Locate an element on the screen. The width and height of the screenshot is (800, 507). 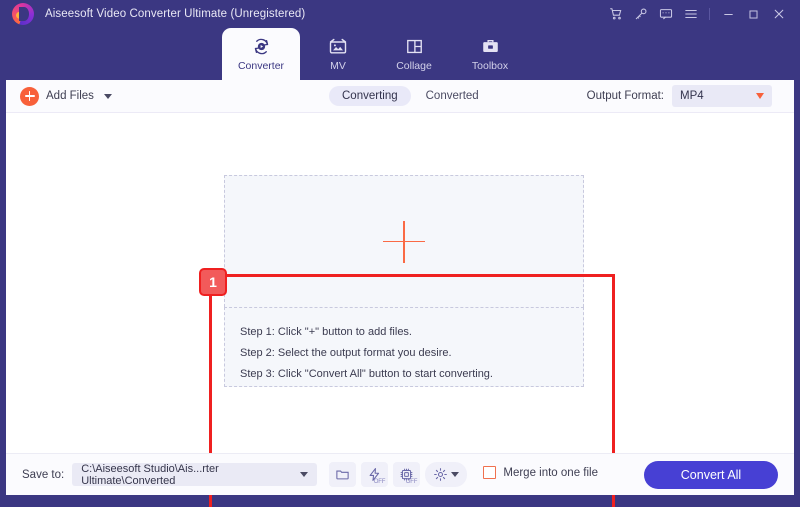
add-files-label: Add Files is located at coordinates (70, 96).